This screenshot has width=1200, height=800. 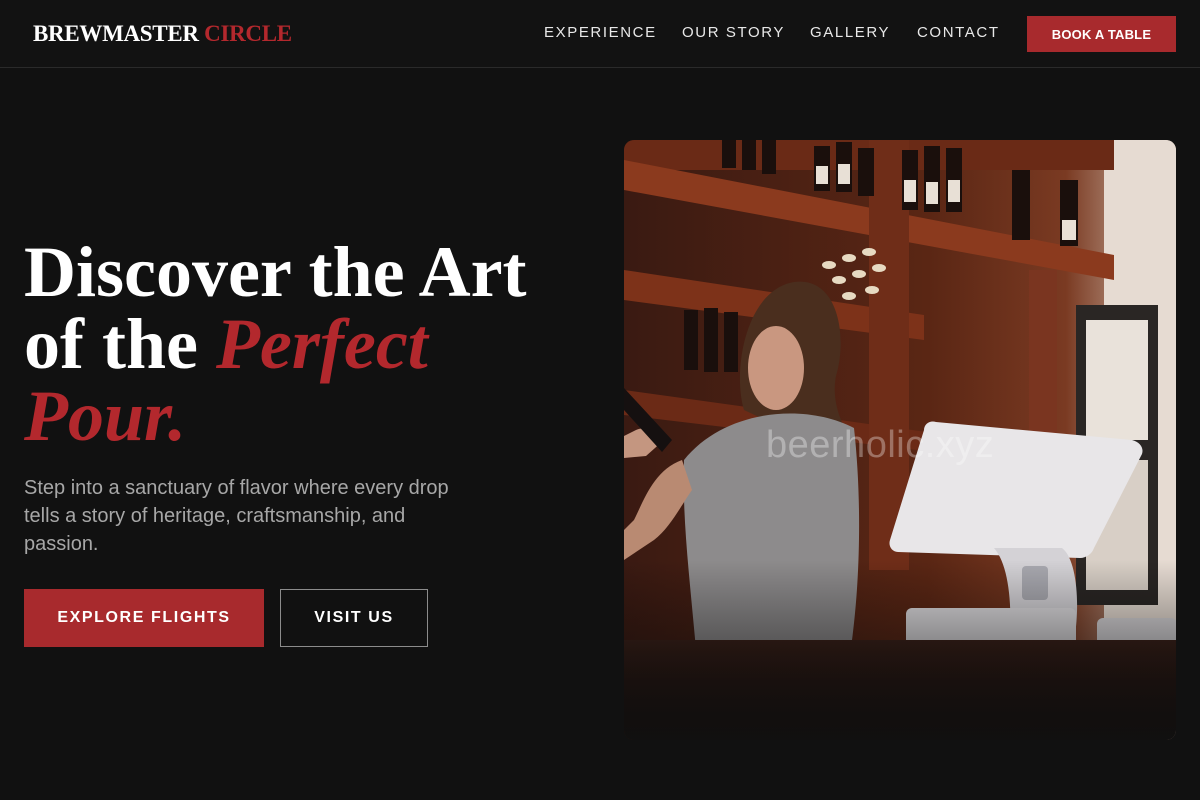 What do you see at coordinates (1101, 34) in the screenshot?
I see `book-a-table-button: BOOK A TABLE` at bounding box center [1101, 34].